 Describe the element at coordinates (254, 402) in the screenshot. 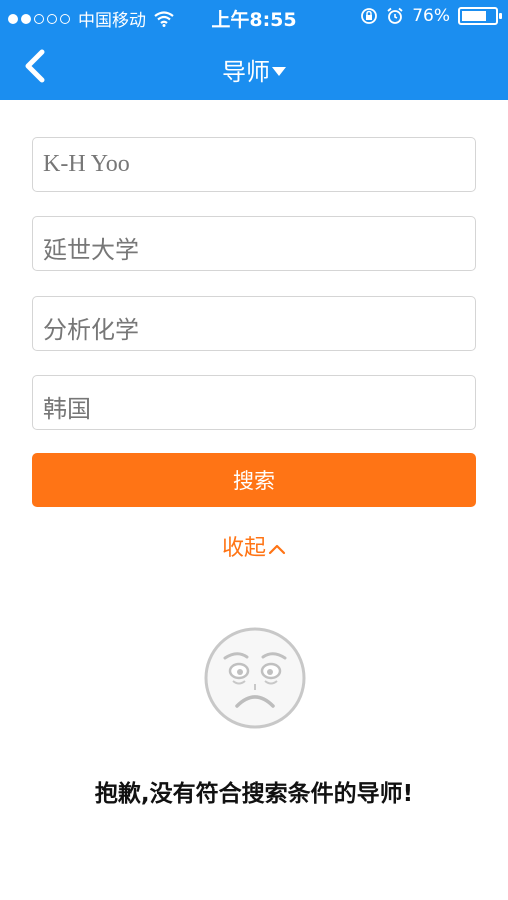

I see `country-input: 韩国` at that location.